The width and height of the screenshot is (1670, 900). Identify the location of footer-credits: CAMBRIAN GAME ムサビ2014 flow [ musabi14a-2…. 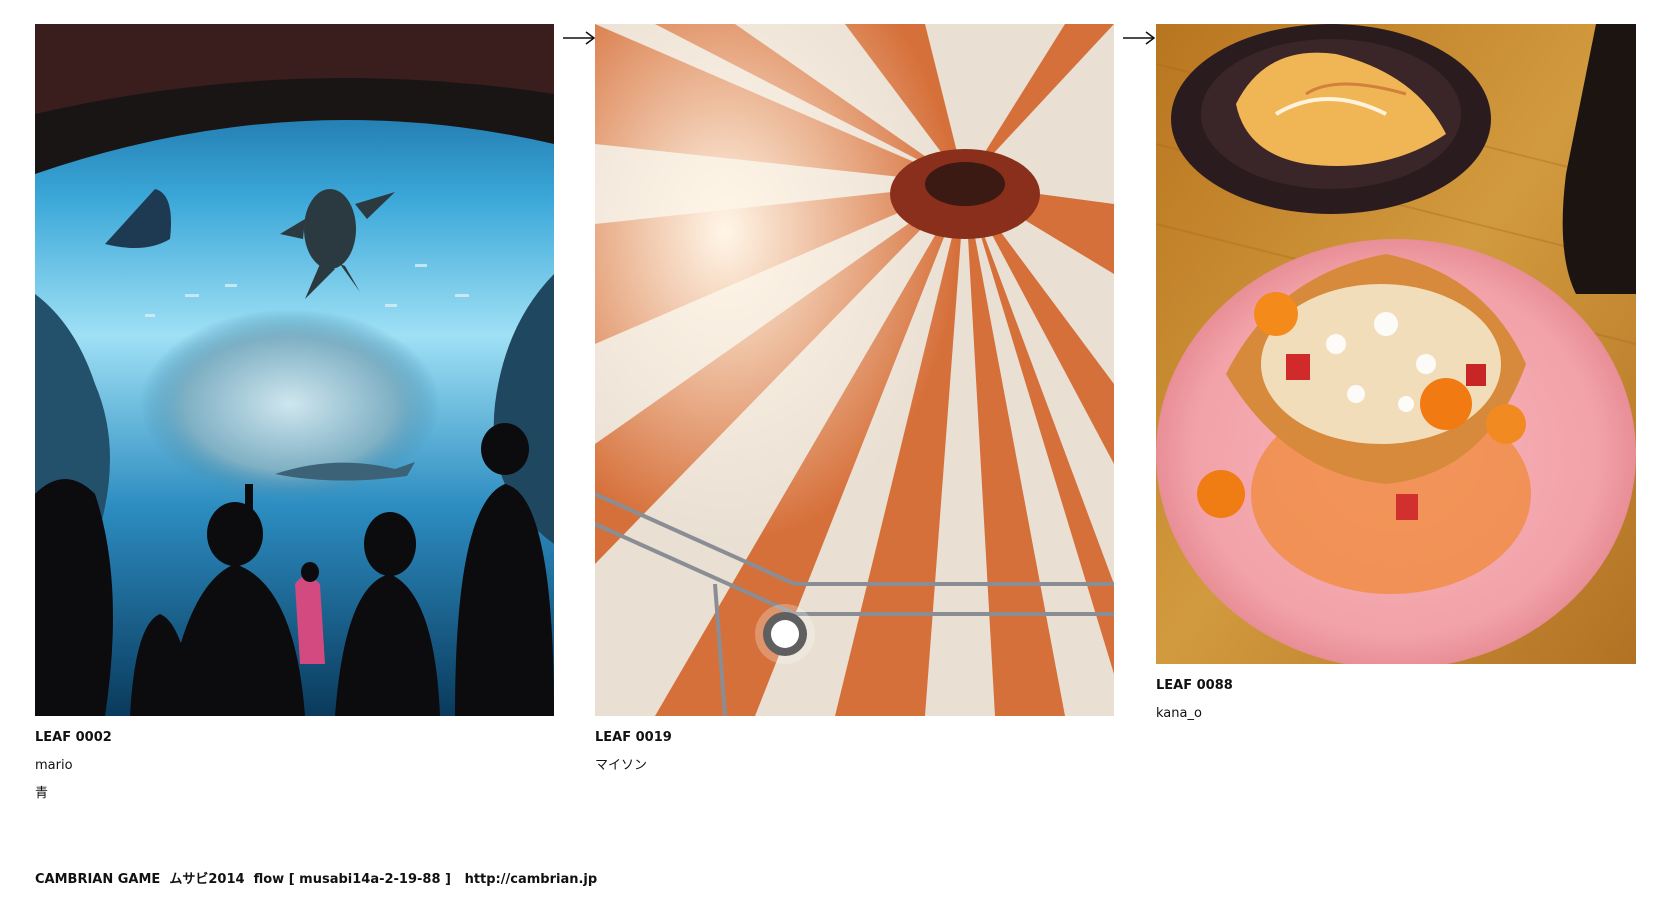
(316, 877).